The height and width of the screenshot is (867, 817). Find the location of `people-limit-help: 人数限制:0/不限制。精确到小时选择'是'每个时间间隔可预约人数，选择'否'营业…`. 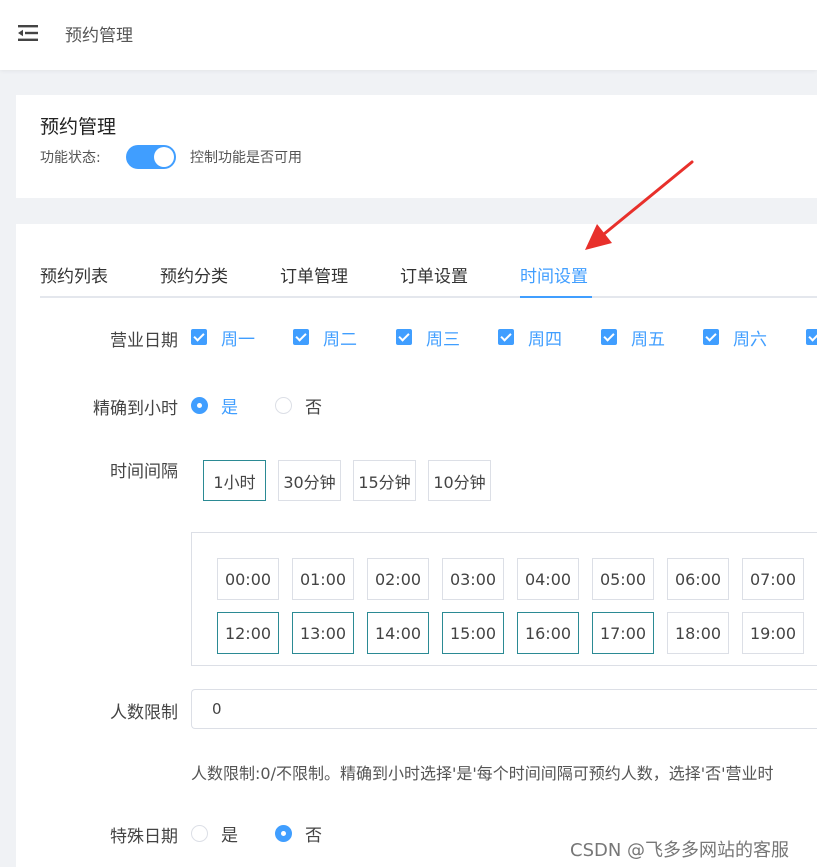

people-limit-help: 人数限制:0/不限制。精确到小时选择'是'每个时间间隔可预约人数，选择'否'营业… is located at coordinates (482, 773).